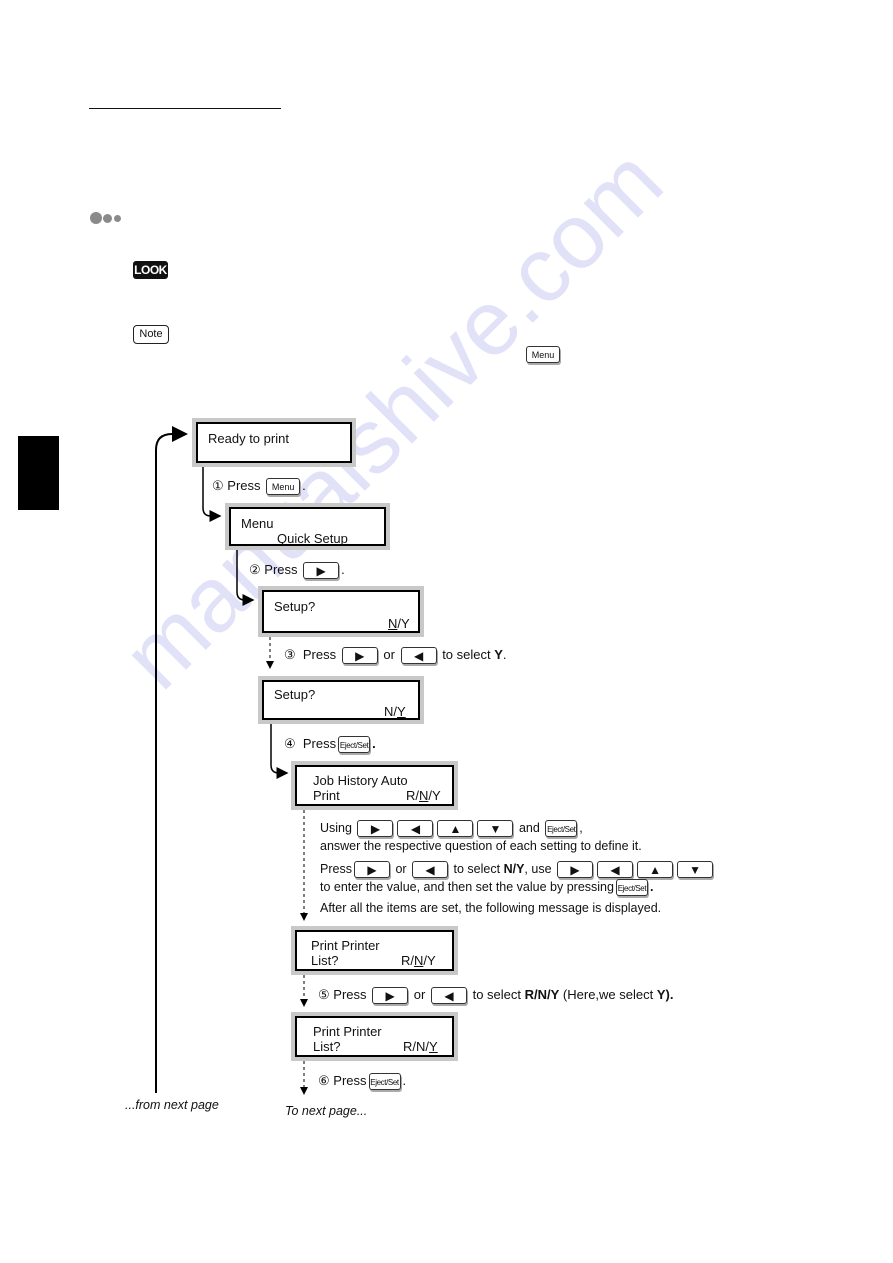 This screenshot has height=1263, width=893. Describe the element at coordinates (172, 1105) in the screenshot. I see `from-next-page-label: ...from next page` at that location.